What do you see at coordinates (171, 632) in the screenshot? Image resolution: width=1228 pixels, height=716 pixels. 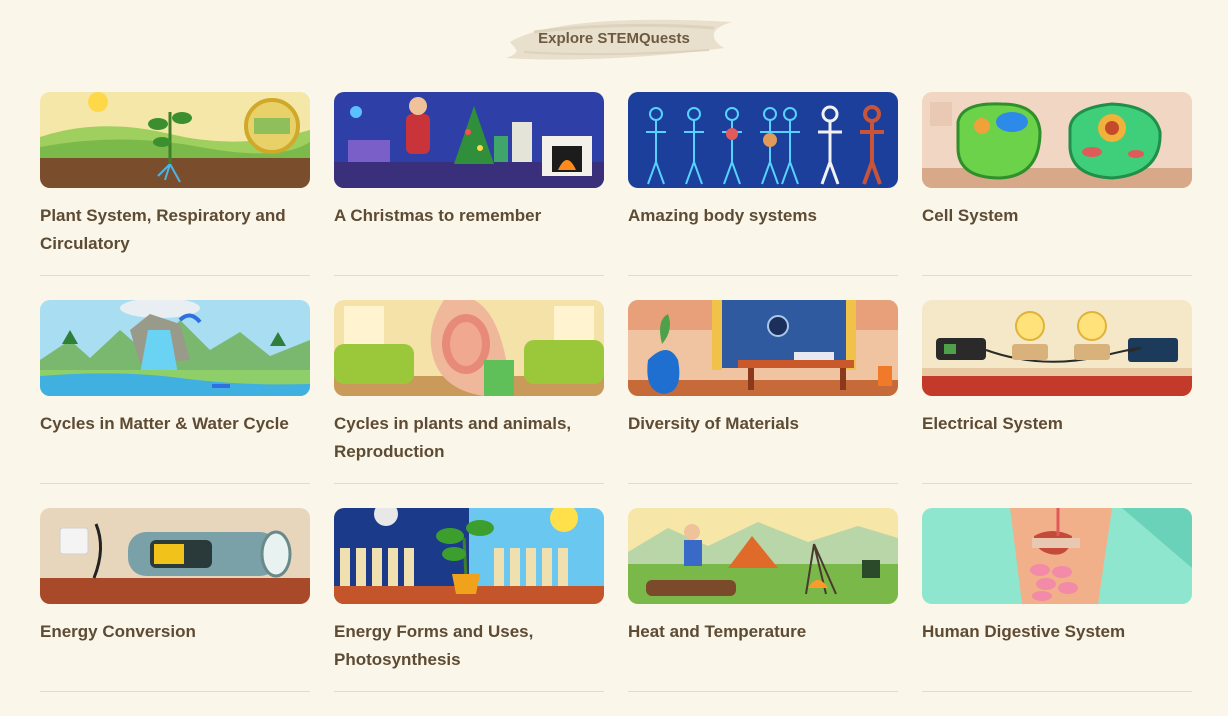 I see `quest-title: Energy Conversion` at bounding box center [171, 632].